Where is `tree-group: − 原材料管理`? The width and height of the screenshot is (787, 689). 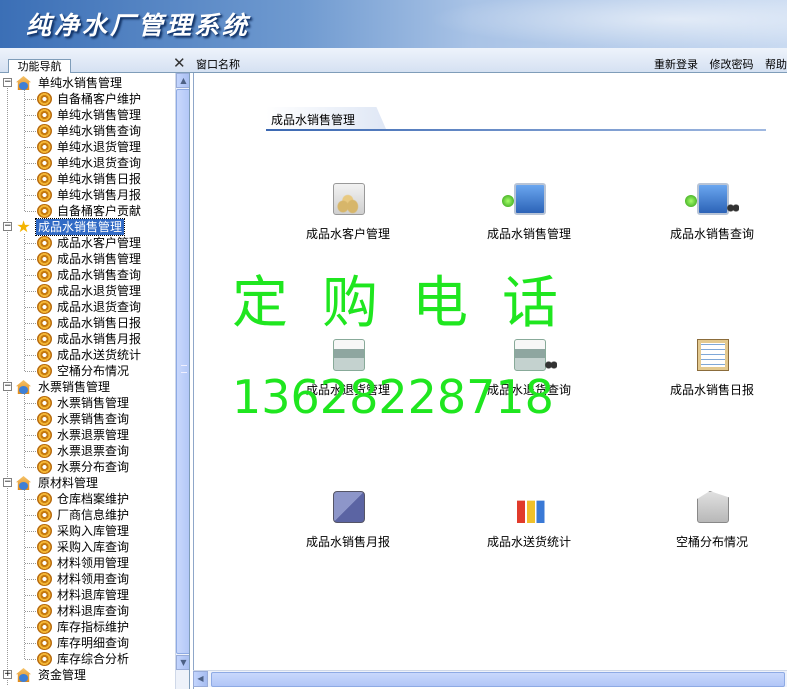
tree-group: − 原材料管理 is located at coordinates (87, 483).